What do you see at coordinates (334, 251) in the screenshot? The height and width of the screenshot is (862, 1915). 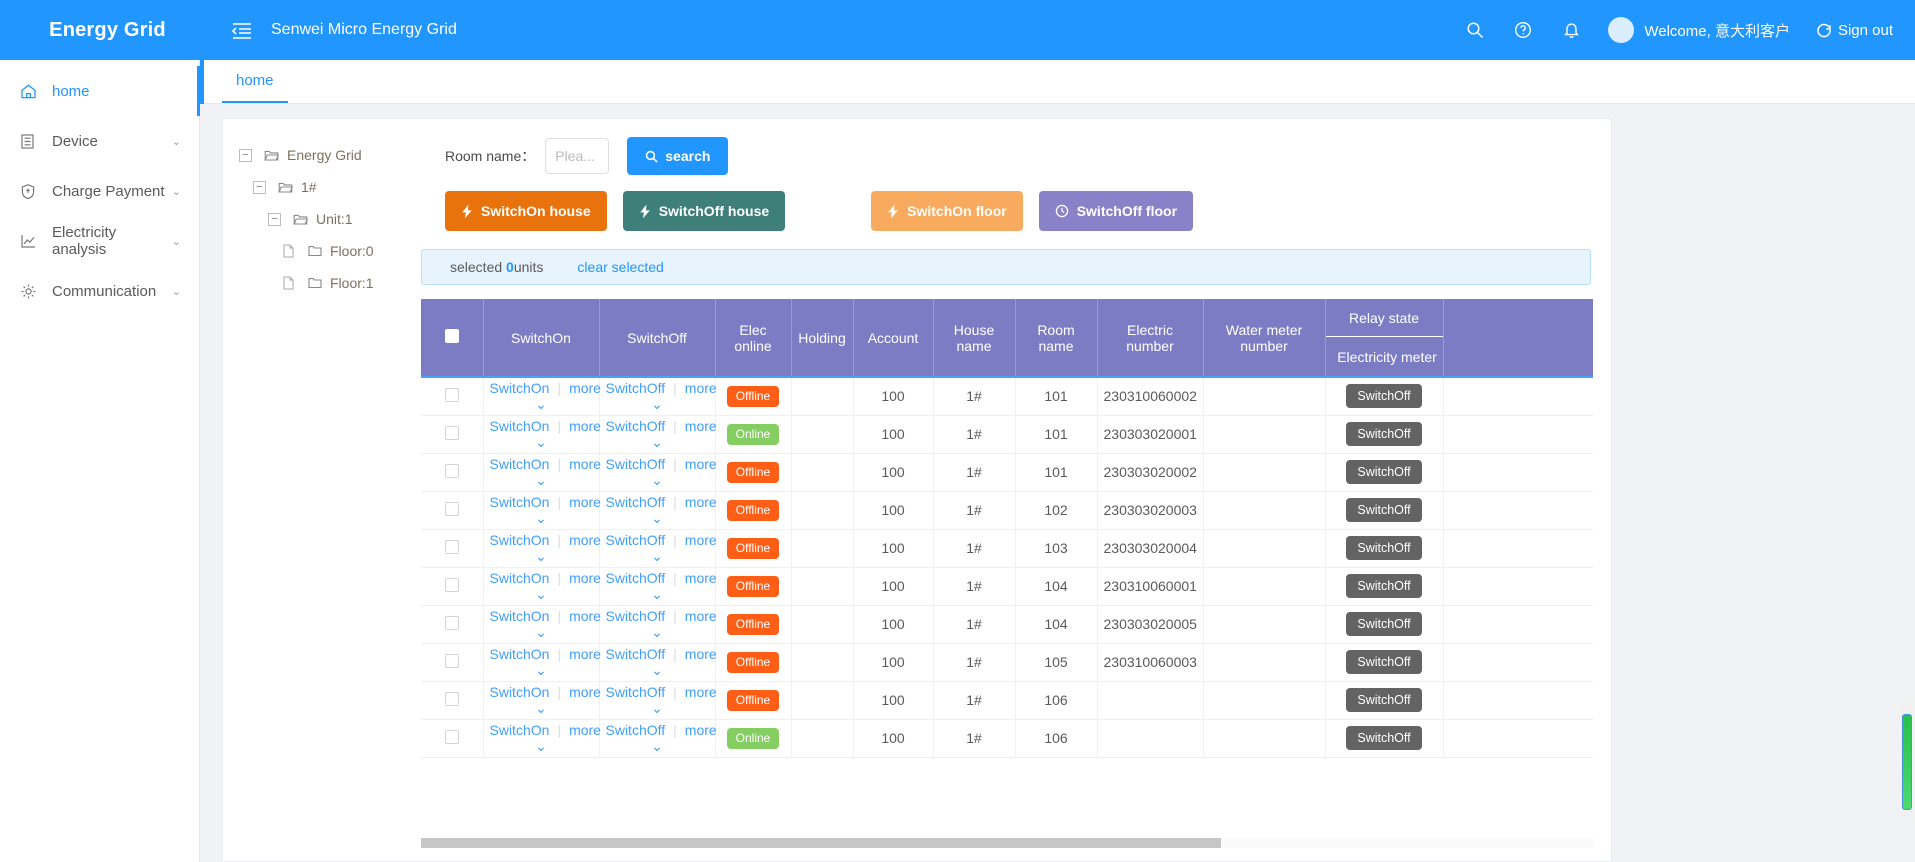 I see `tree-node-floor-0: Floor:0` at bounding box center [334, 251].